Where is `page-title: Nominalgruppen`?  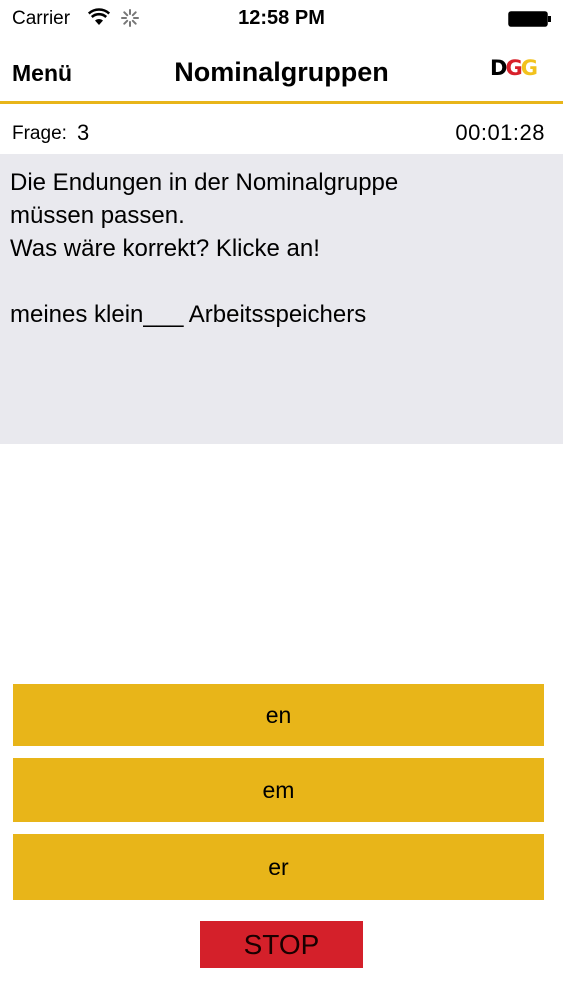
page-title: Nominalgruppen is located at coordinates (281, 72).